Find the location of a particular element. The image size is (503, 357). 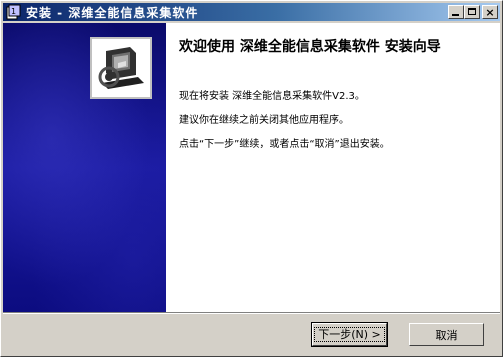

cancel-button-label: 取消 is located at coordinates (446, 335).